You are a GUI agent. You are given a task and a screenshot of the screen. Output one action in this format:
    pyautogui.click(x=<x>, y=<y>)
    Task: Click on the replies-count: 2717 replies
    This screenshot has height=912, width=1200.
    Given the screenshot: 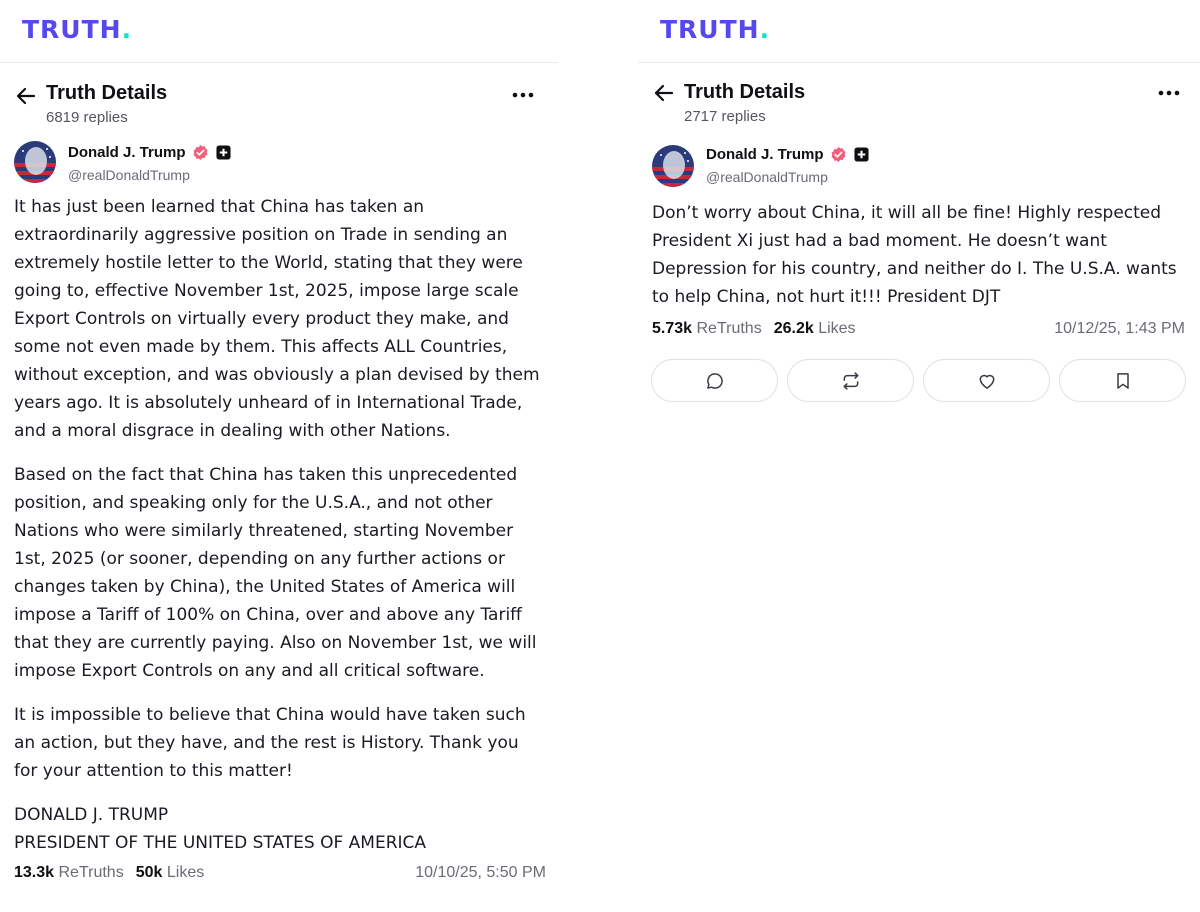 What is the action you would take?
    pyautogui.click(x=725, y=116)
    